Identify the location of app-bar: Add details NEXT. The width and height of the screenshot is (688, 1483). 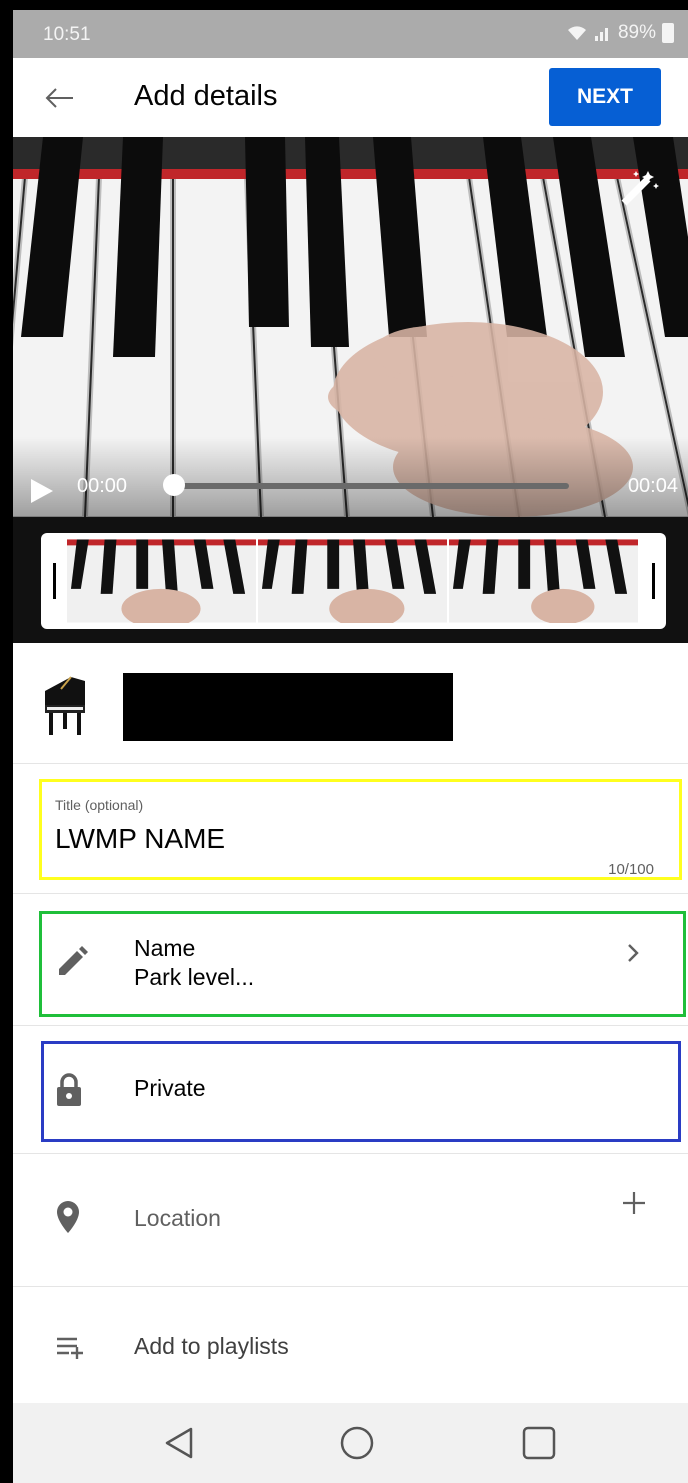
(350, 97).